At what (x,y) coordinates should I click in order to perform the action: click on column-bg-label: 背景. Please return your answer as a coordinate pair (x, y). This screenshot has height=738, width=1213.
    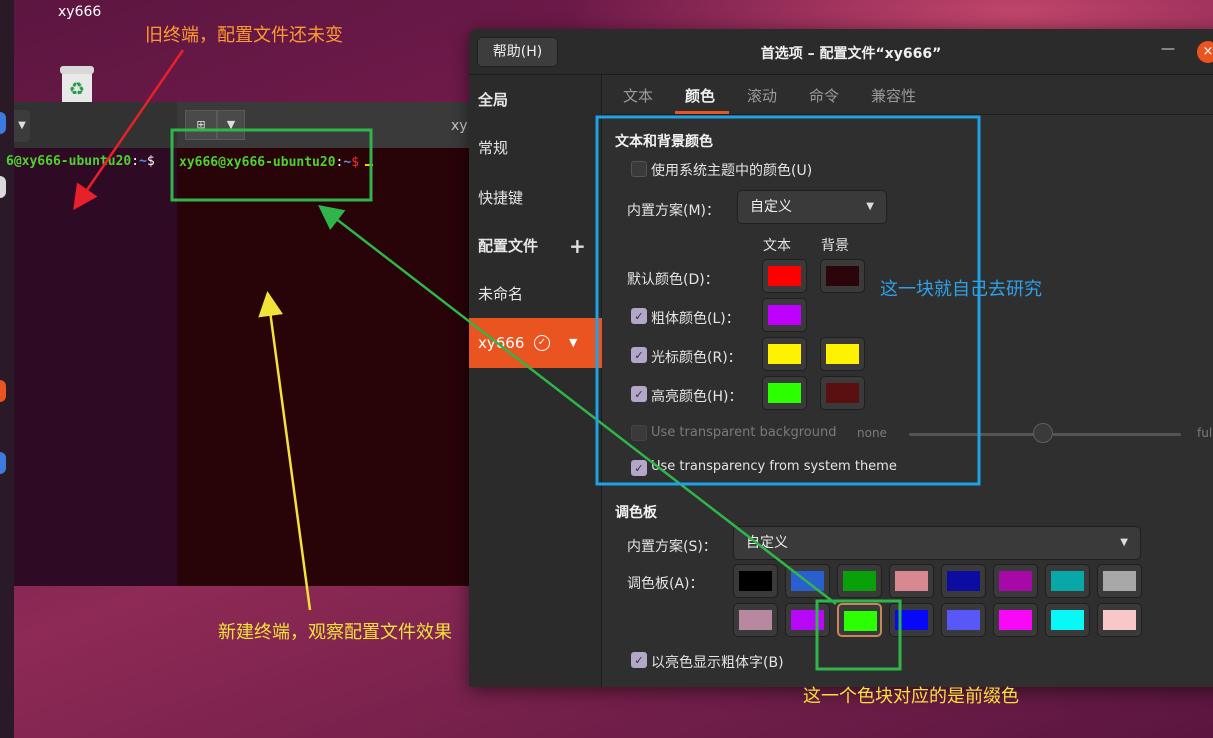
    Looking at the image, I should click on (835, 246).